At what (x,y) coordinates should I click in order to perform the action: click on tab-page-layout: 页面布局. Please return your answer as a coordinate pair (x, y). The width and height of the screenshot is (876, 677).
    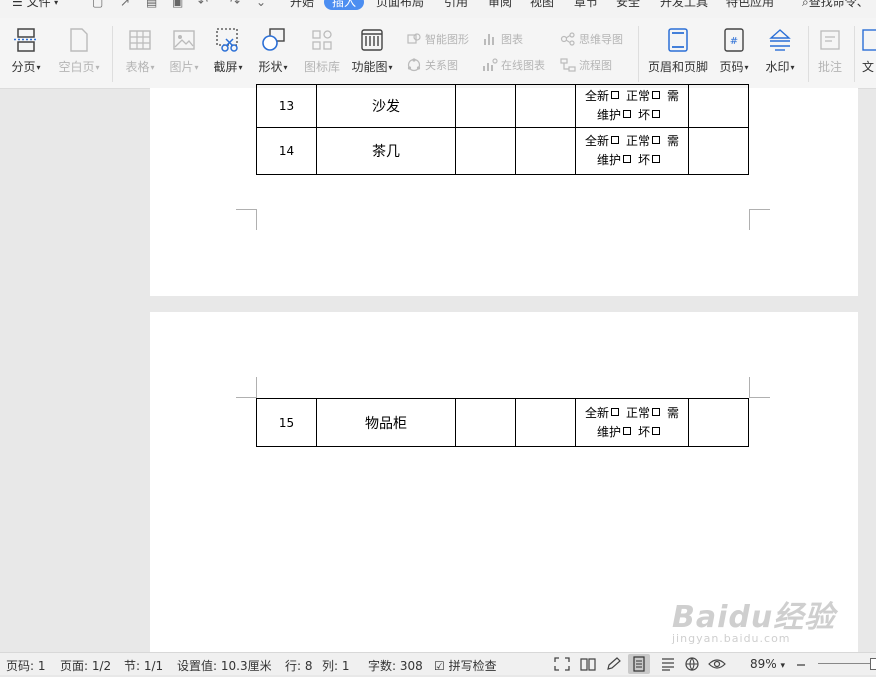
    Looking at the image, I should click on (400, 5).